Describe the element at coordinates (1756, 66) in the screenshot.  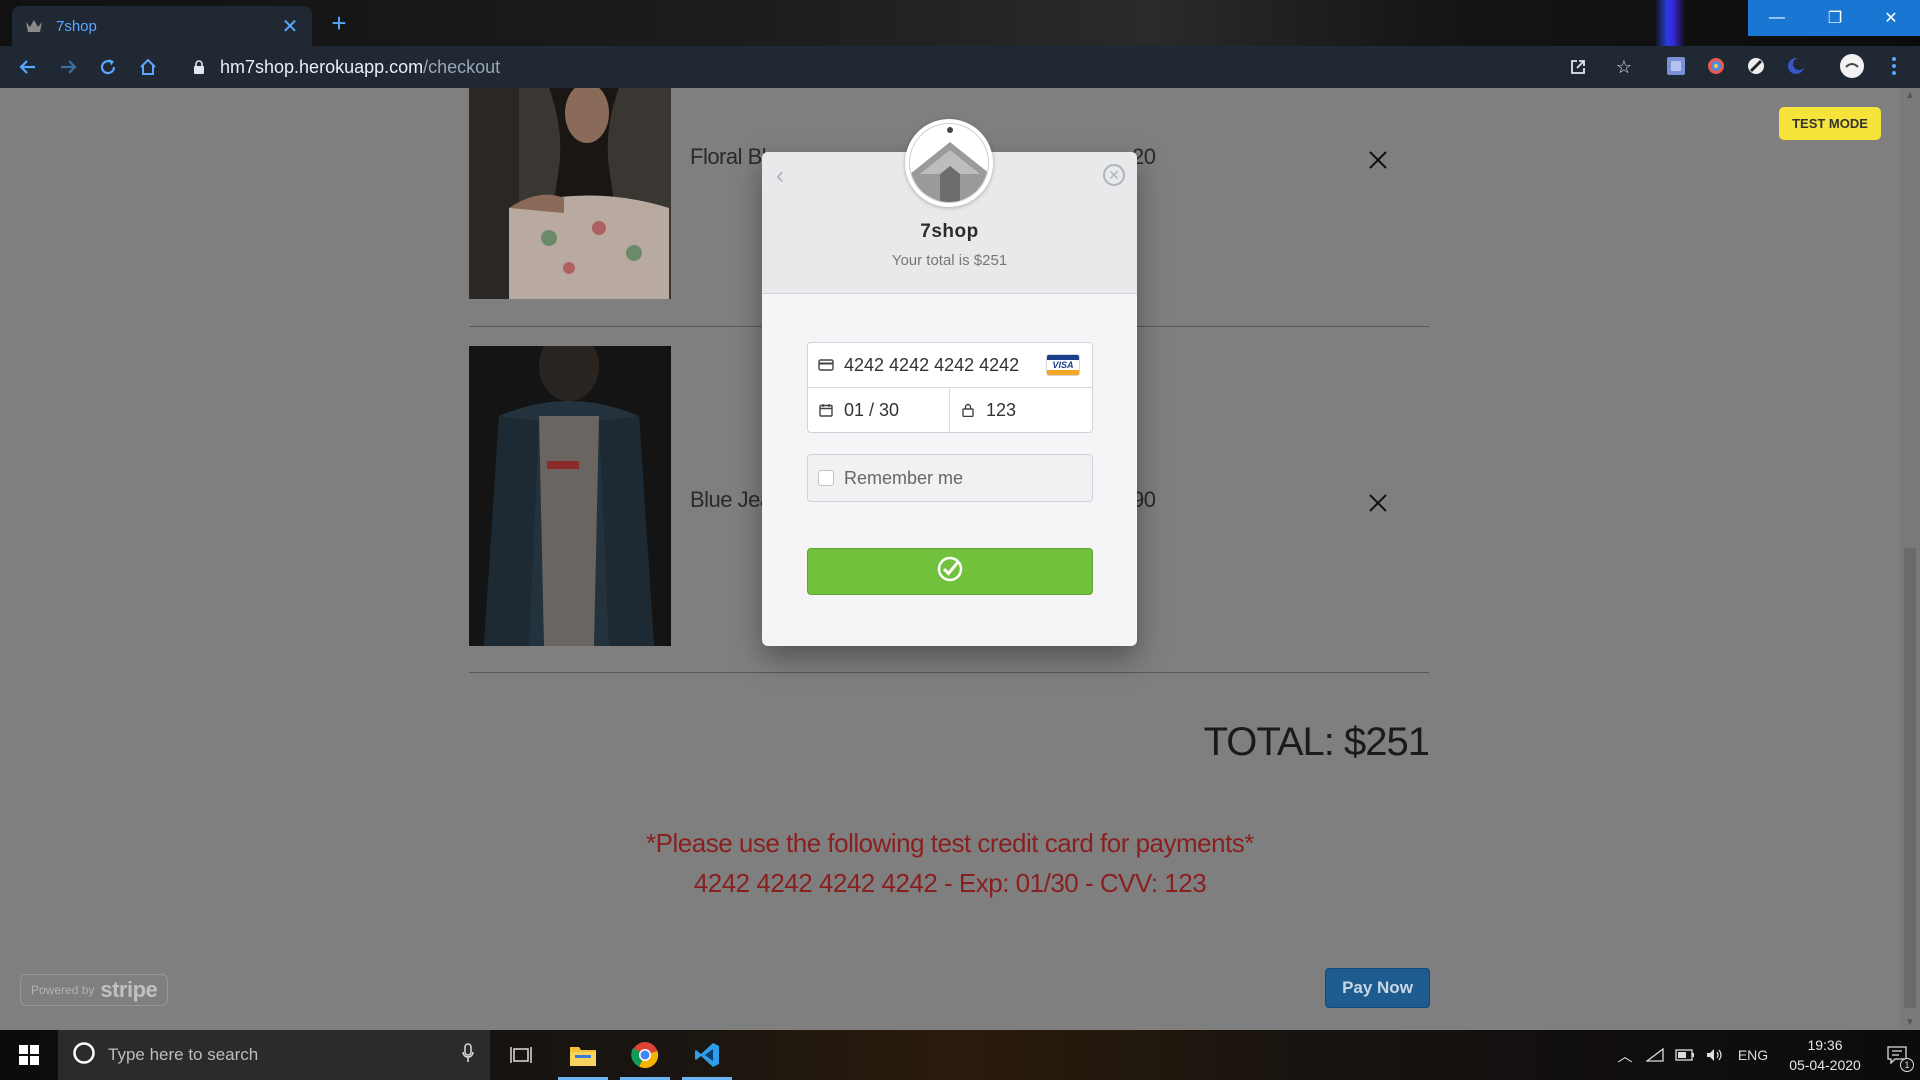
I see `extension-block-icon` at that location.